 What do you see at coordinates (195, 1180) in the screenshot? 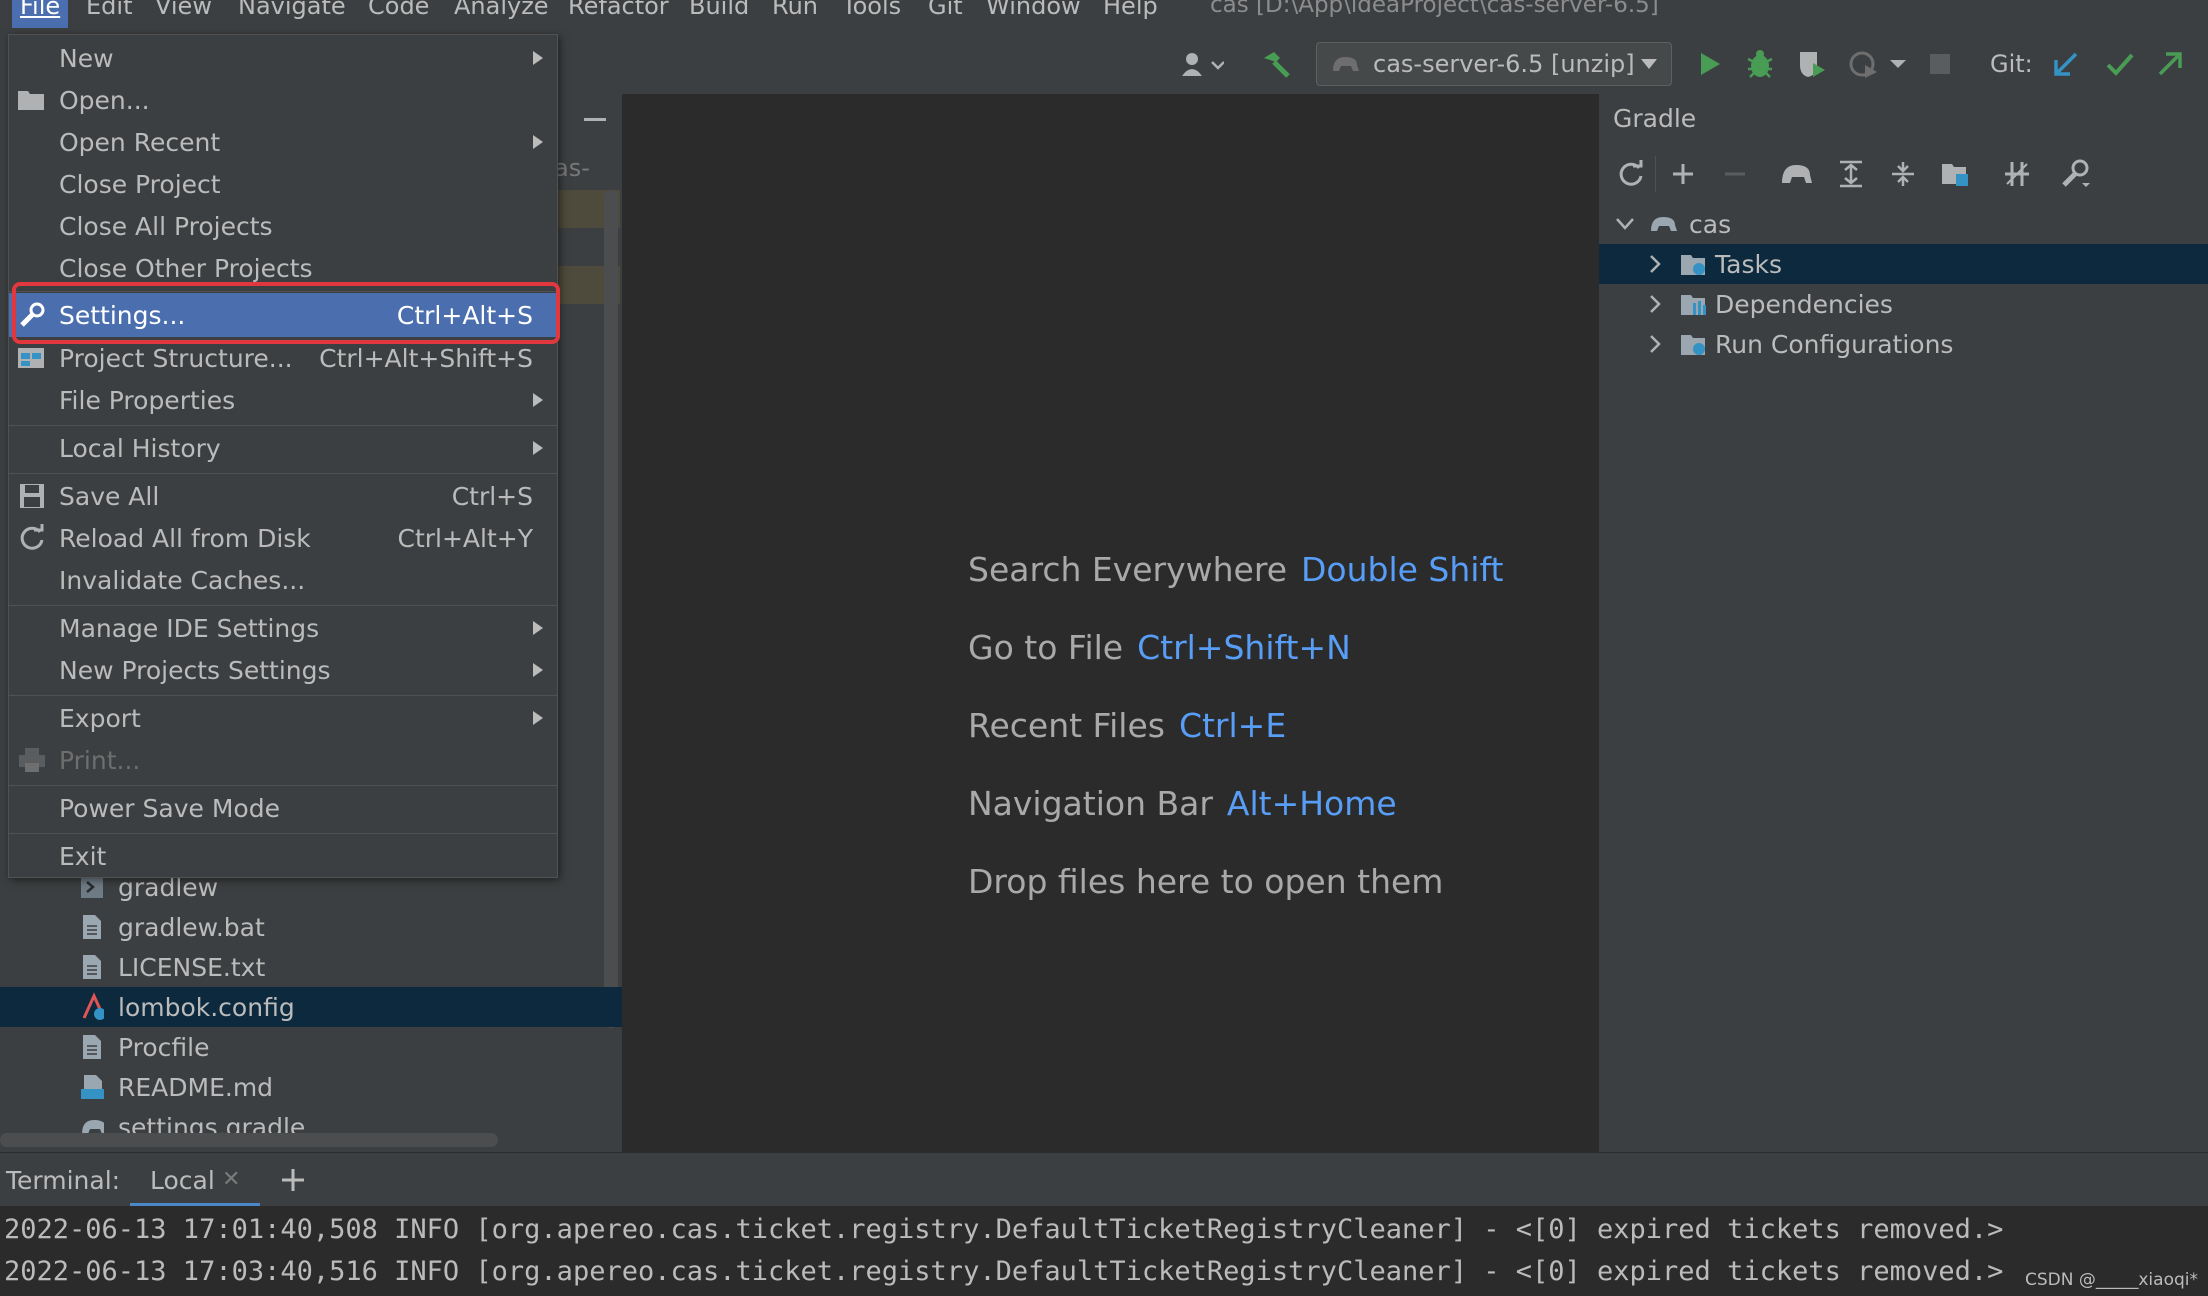
I see `terminal-tab-local: Local ✕` at bounding box center [195, 1180].